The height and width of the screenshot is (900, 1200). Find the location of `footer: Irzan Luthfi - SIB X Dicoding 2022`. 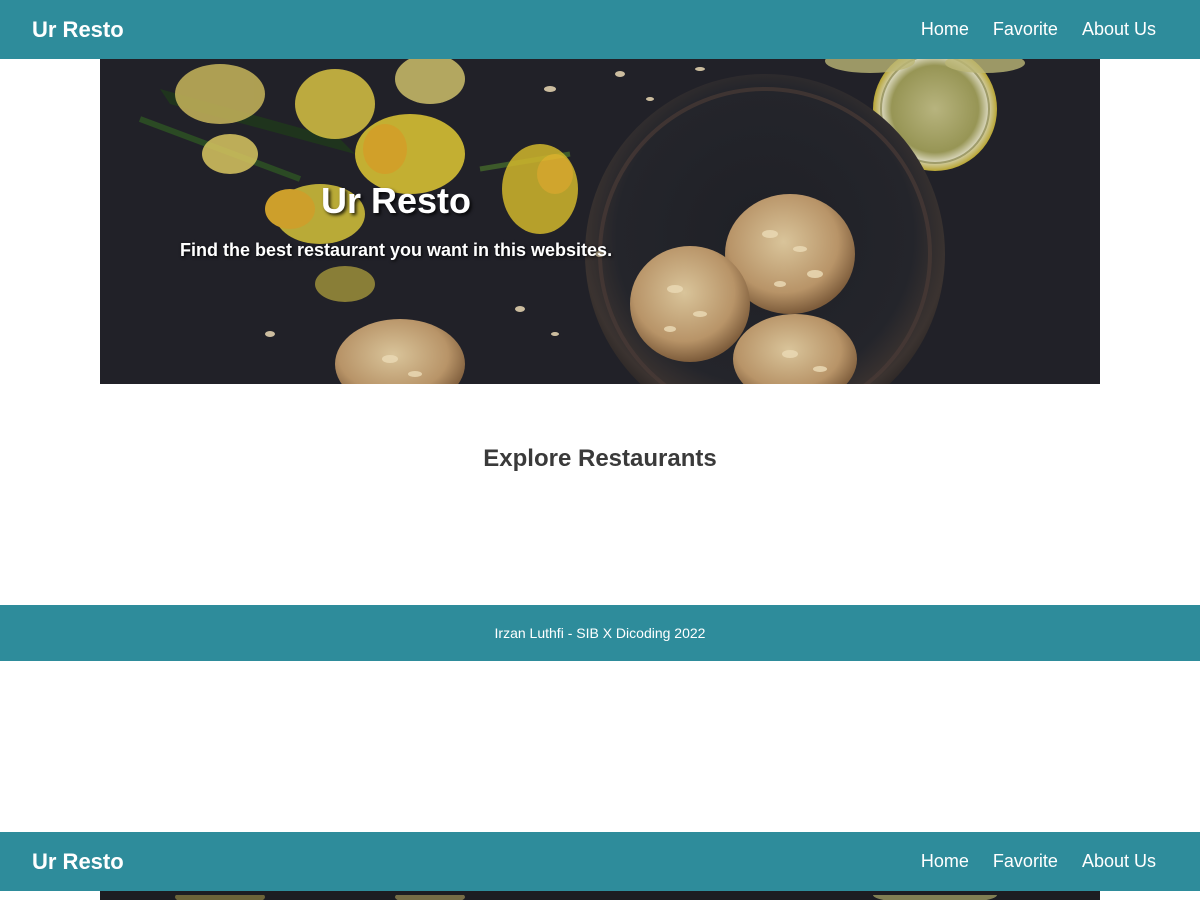

footer: Irzan Luthfi - SIB X Dicoding 2022 is located at coordinates (600, 633).